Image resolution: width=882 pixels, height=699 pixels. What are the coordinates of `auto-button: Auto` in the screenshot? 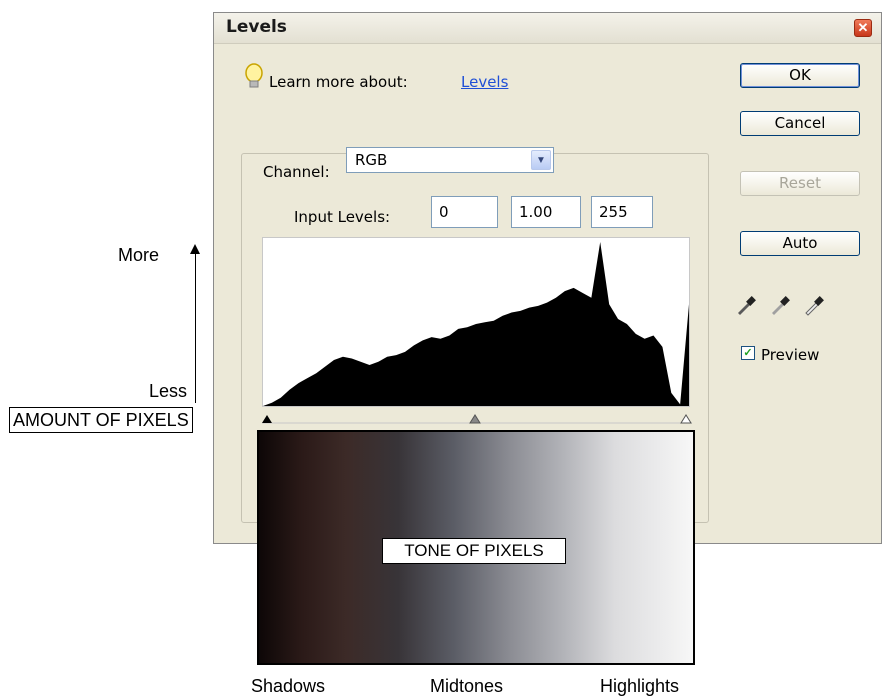 It's located at (800, 243).